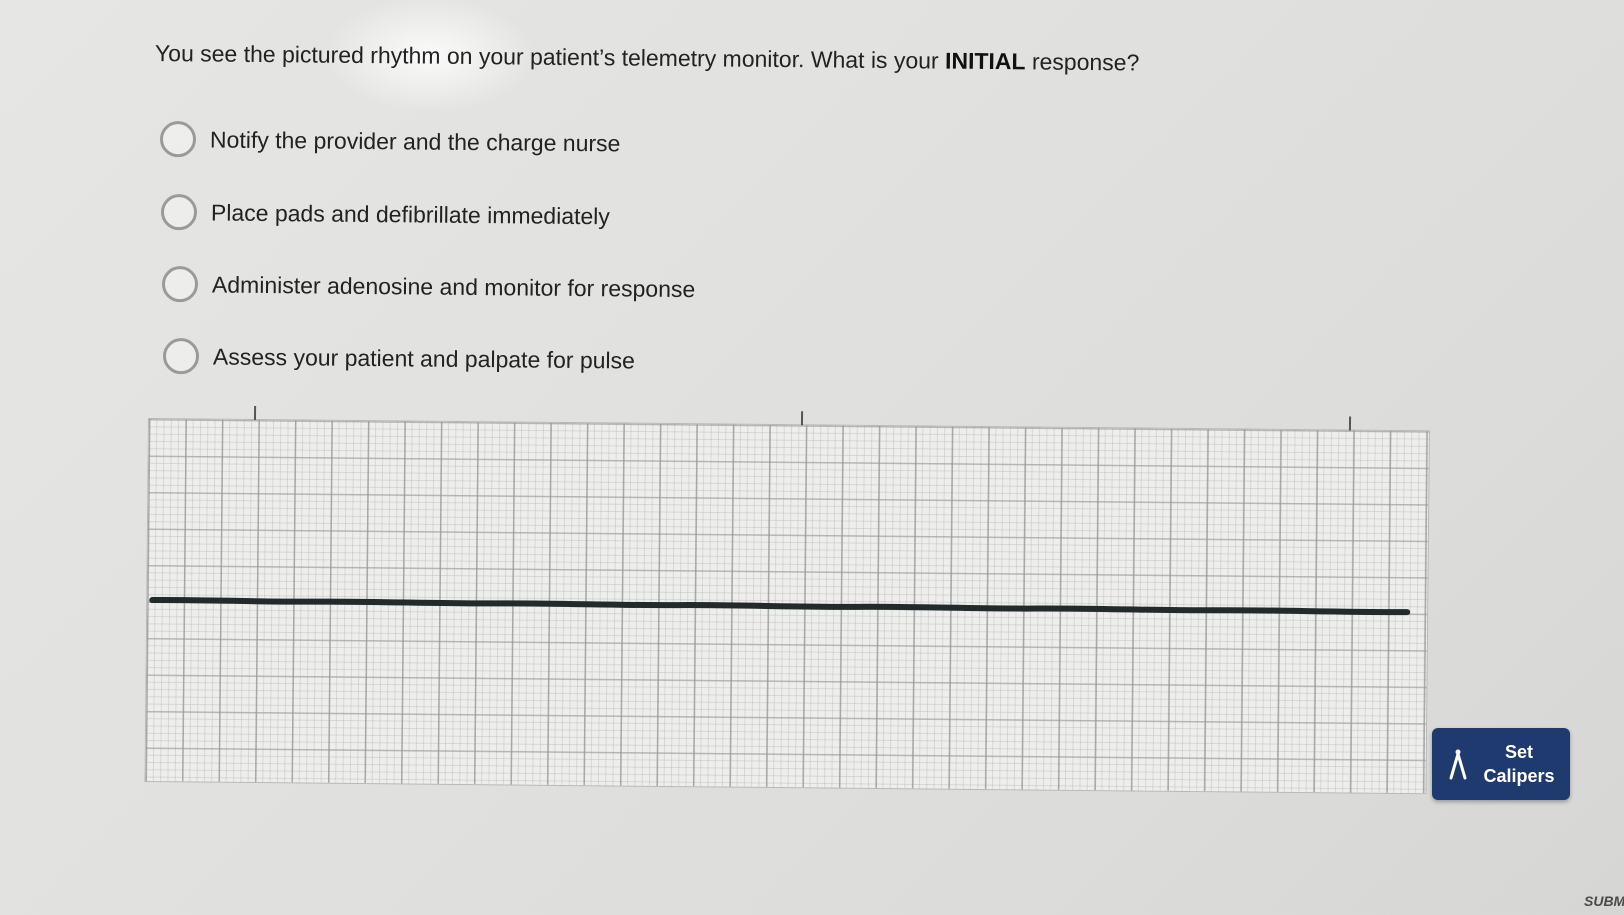 The image size is (1624, 915). What do you see at coordinates (1604, 901) in the screenshot?
I see `submit-button: SUBM` at bounding box center [1604, 901].